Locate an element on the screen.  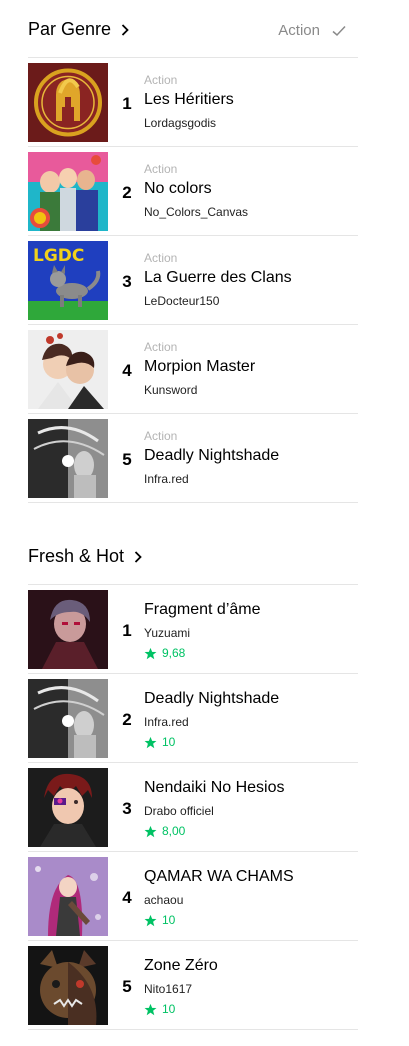
list-item: 2 Deadly Nightshade Infra.red 10 is located at coordinates (193, 718).